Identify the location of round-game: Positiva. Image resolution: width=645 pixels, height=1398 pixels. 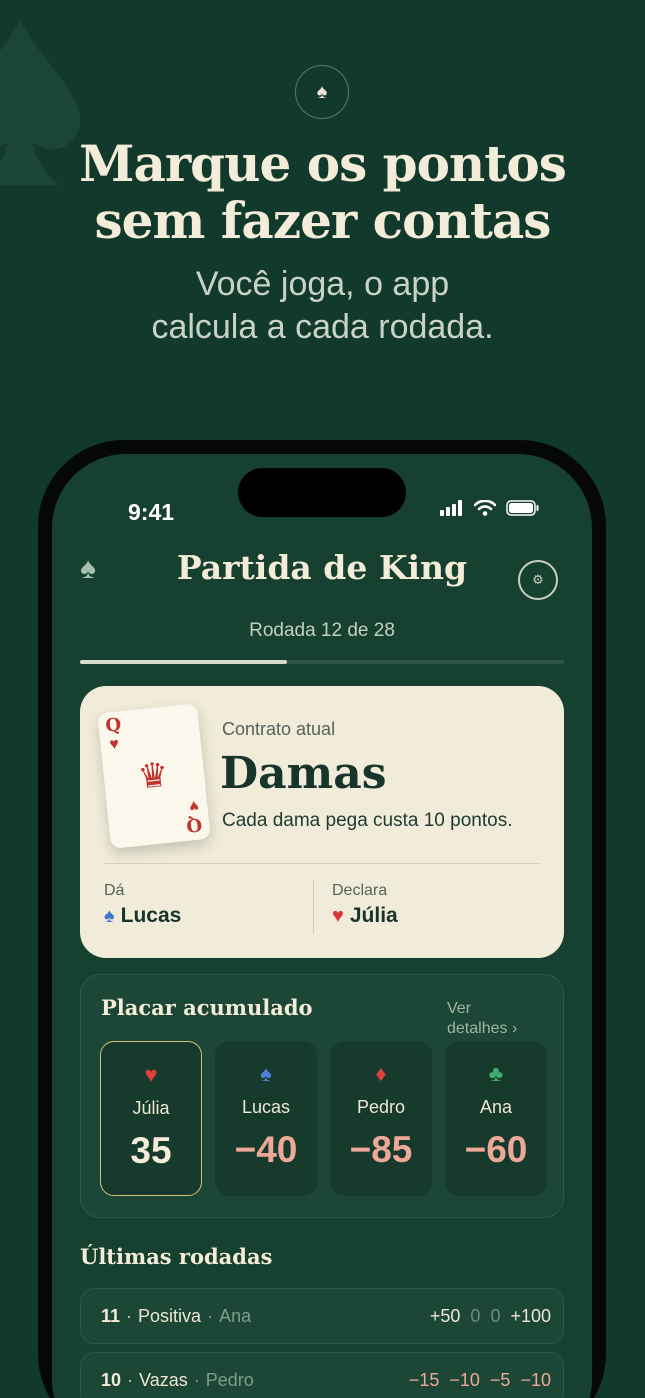
(170, 1315).